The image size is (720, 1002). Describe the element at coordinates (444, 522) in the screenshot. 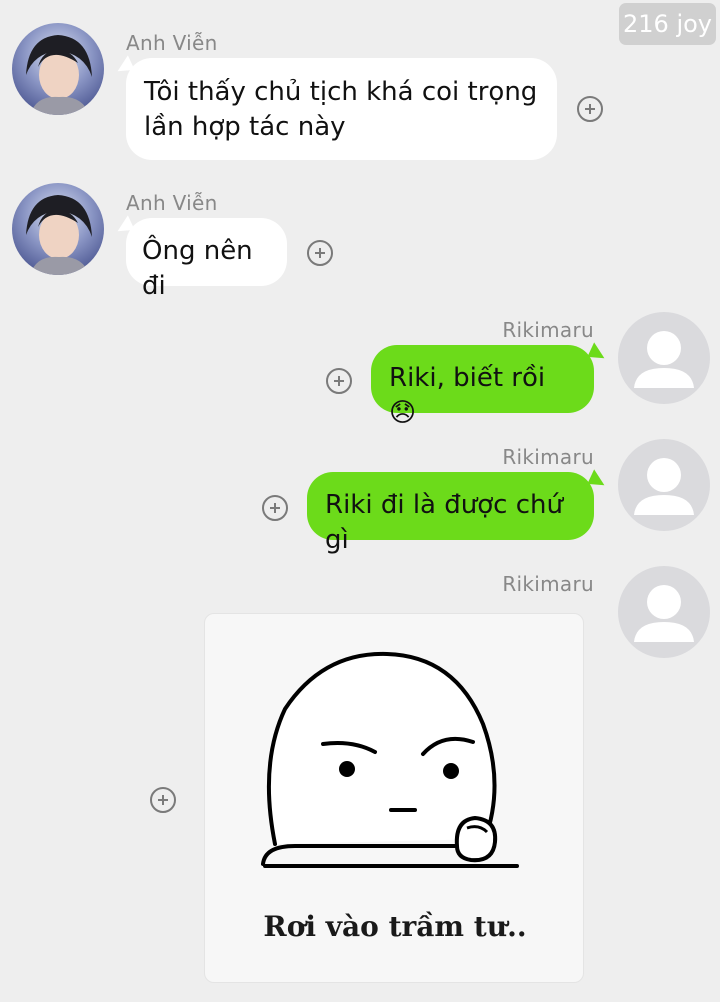

I see `message-text: Riki đi là được chứ gì` at that location.